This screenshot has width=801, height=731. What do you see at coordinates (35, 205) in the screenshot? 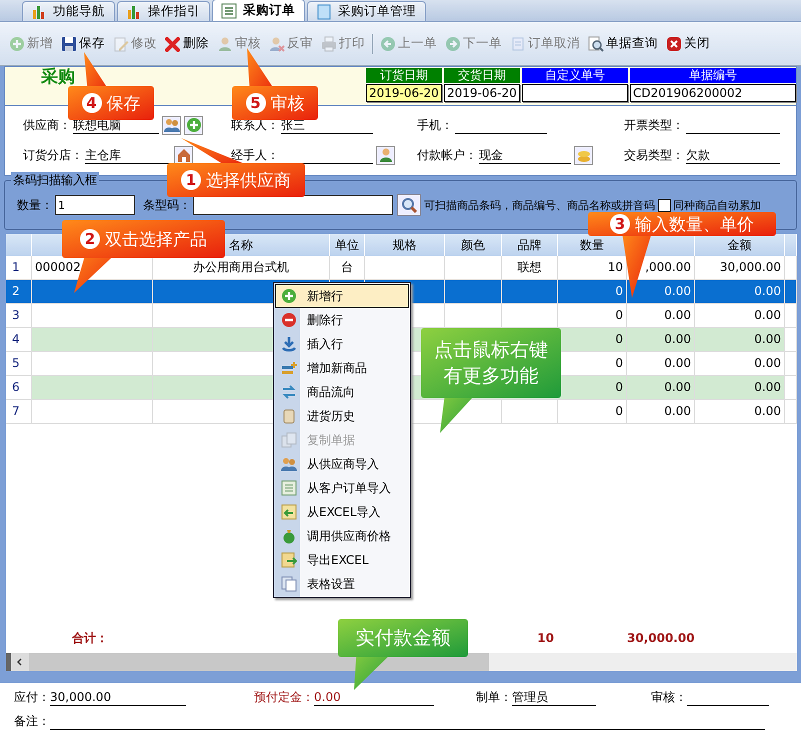
I see `field-label: 数量：` at bounding box center [35, 205].